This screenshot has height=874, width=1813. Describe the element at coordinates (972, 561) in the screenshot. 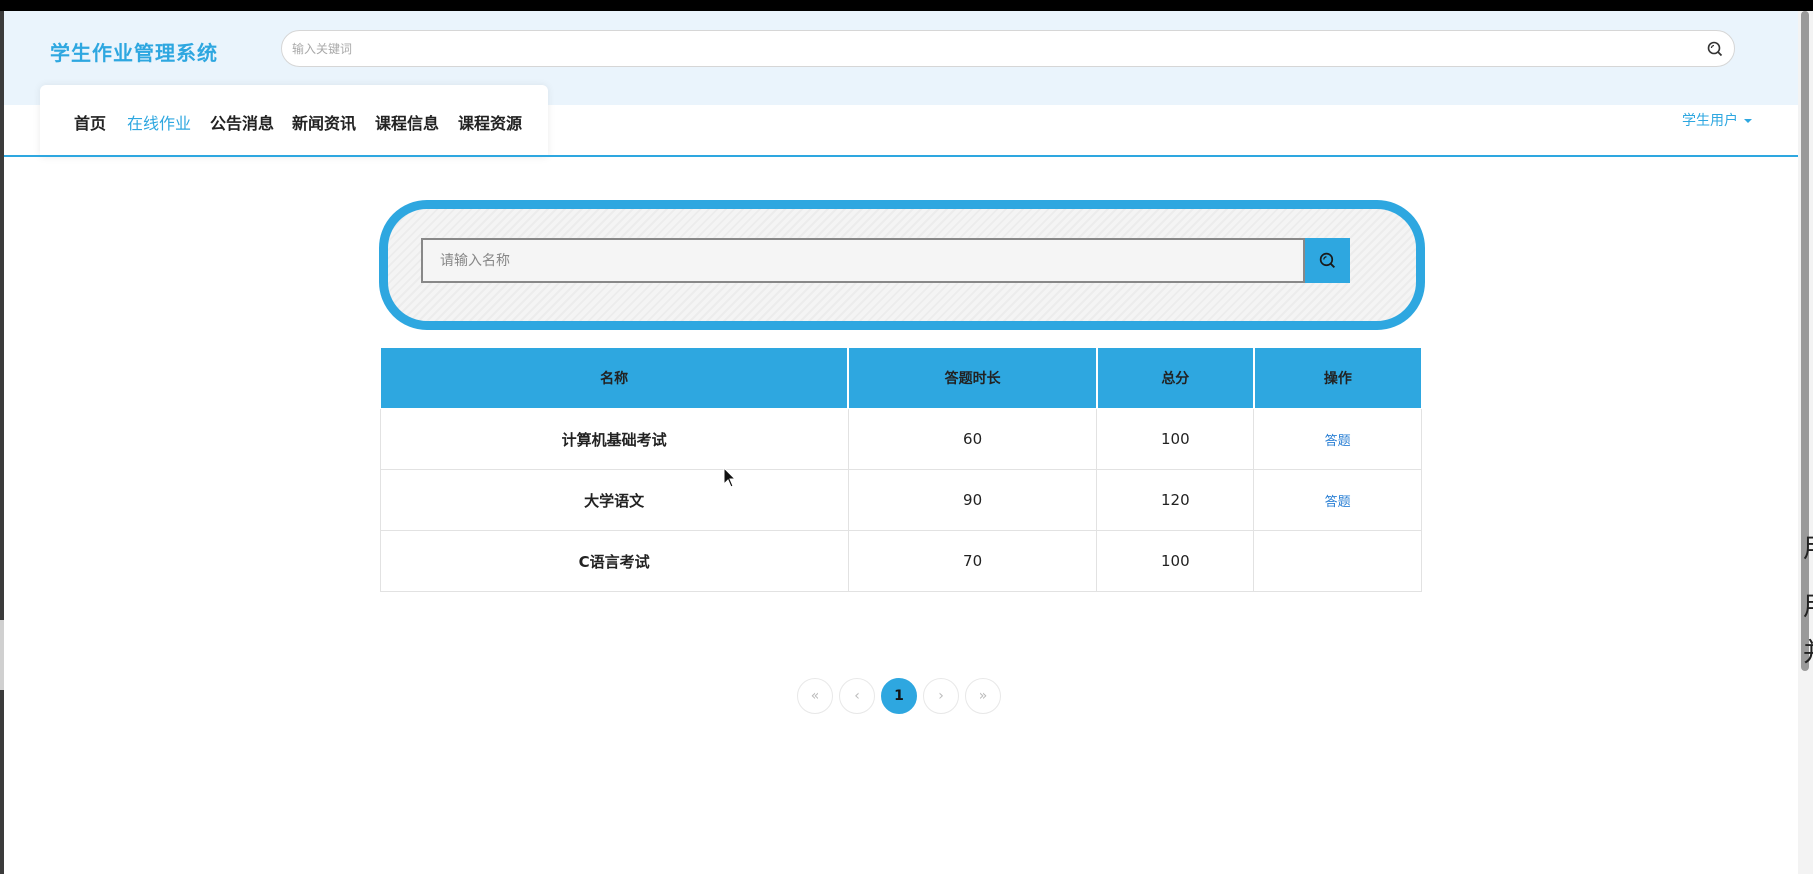

I see `cell-duration: 70` at that location.